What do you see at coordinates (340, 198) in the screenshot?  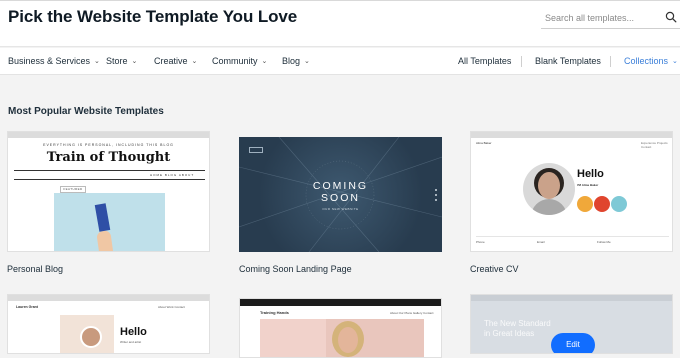 I see `headline-line: SOON` at bounding box center [340, 198].